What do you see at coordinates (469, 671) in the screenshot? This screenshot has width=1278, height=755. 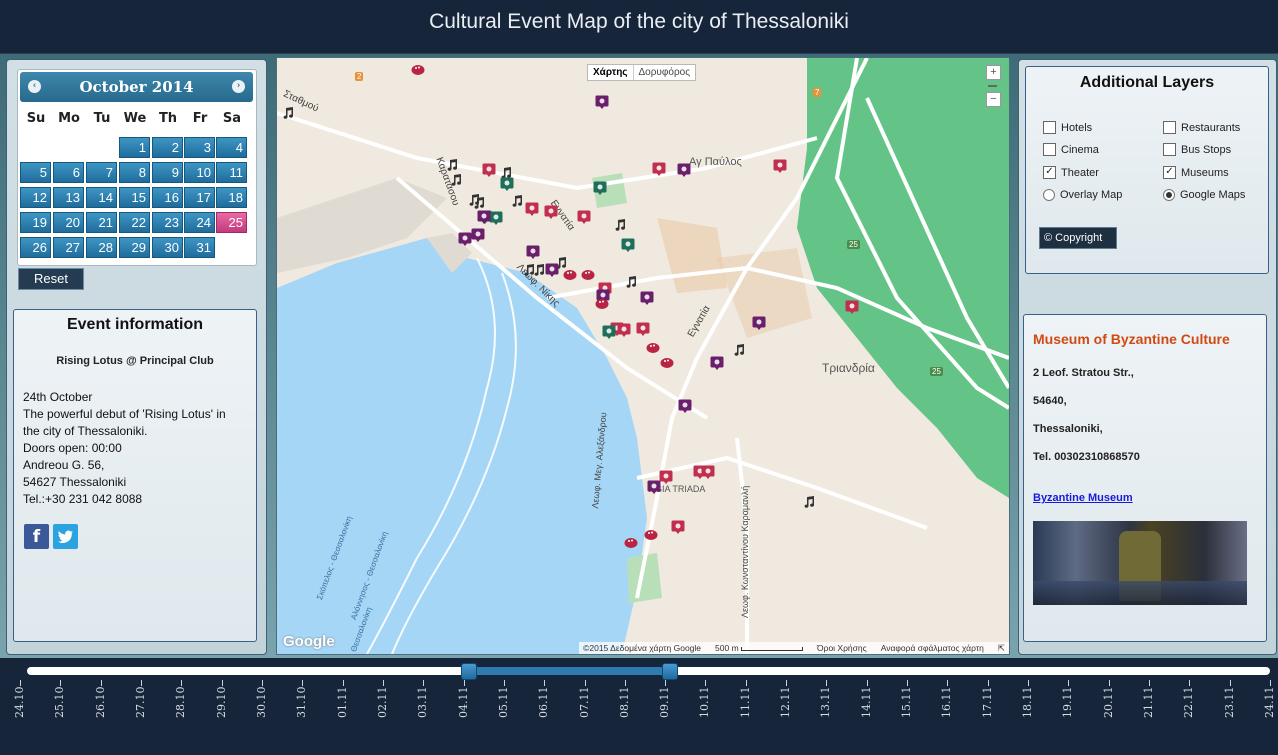 I see `timeline-start-handle` at bounding box center [469, 671].